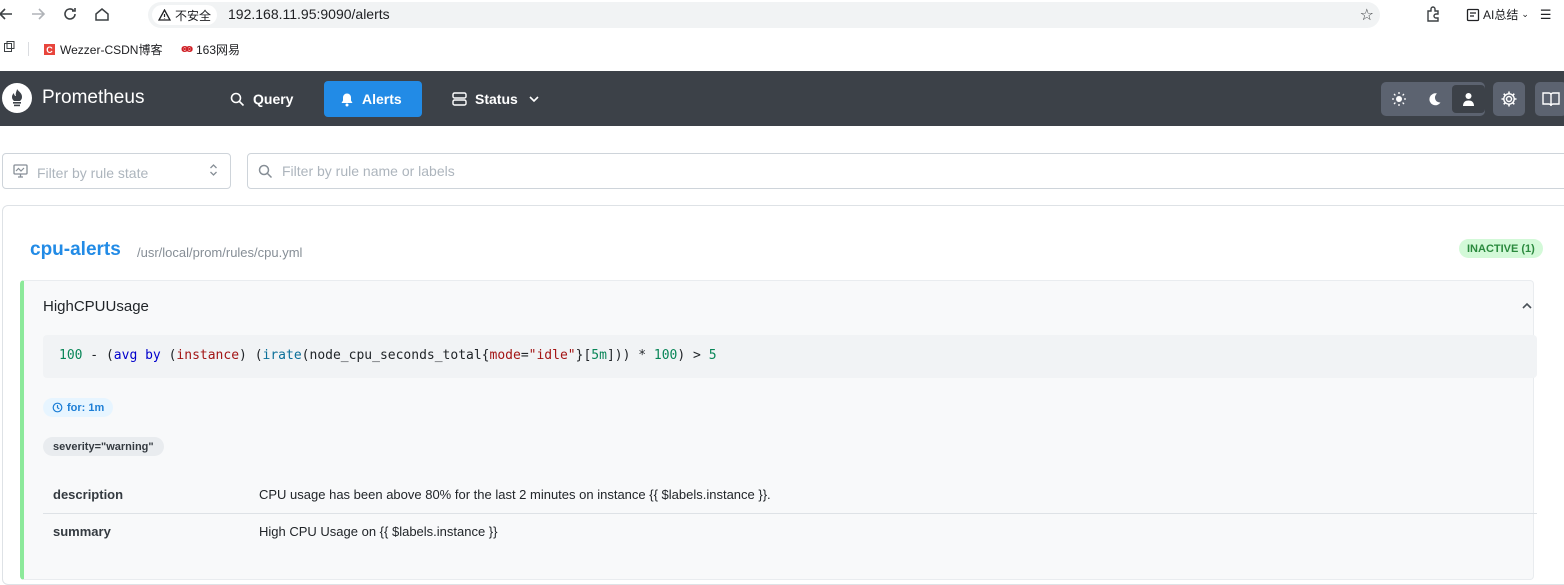  I want to click on bookmark-csdn: C Wezzer-CSDN博客, so click(103, 49).